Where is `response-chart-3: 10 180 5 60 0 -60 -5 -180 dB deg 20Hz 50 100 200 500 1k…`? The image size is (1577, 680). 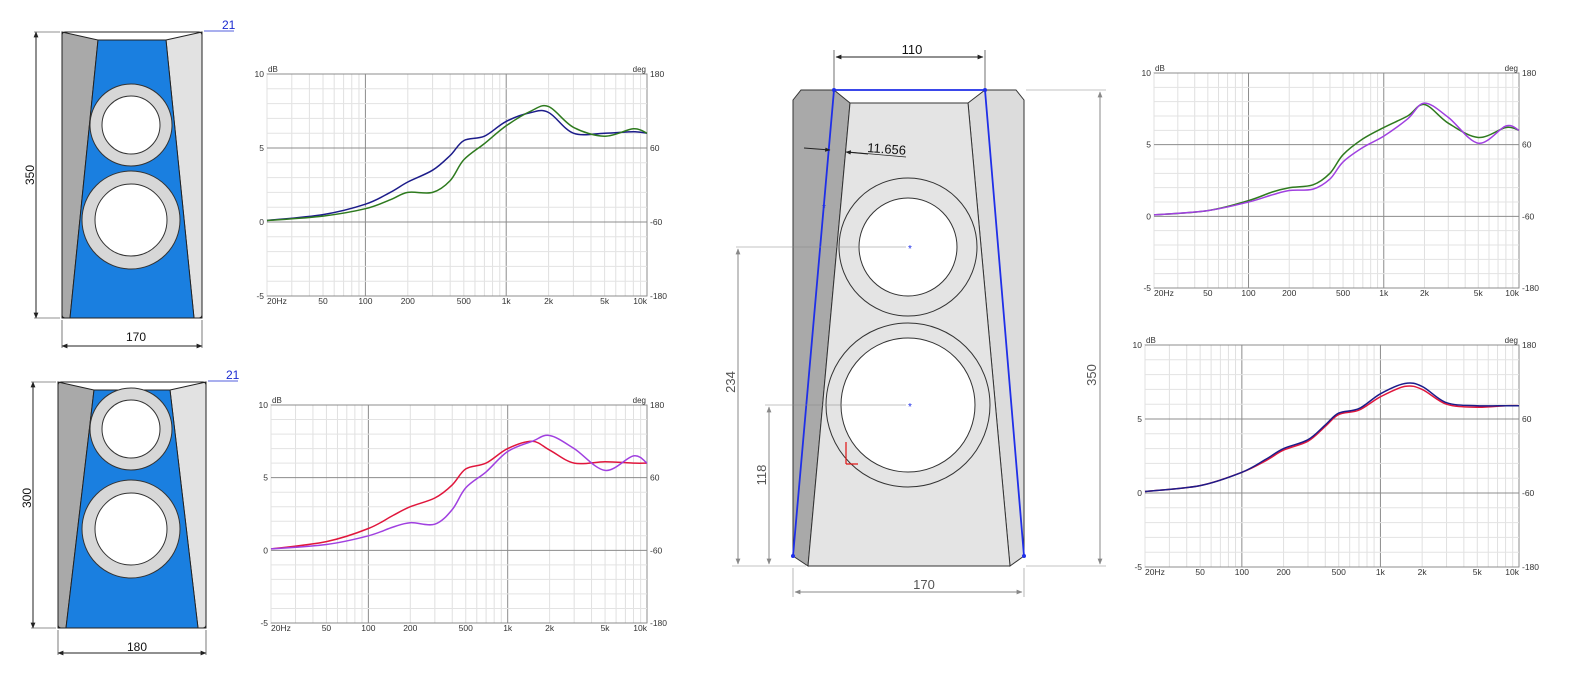
response-chart-3: 10 180 5 60 0 -60 -5 -180 dB deg 20Hz 50 100 200 500 1k… is located at coordinates (1341, 181).